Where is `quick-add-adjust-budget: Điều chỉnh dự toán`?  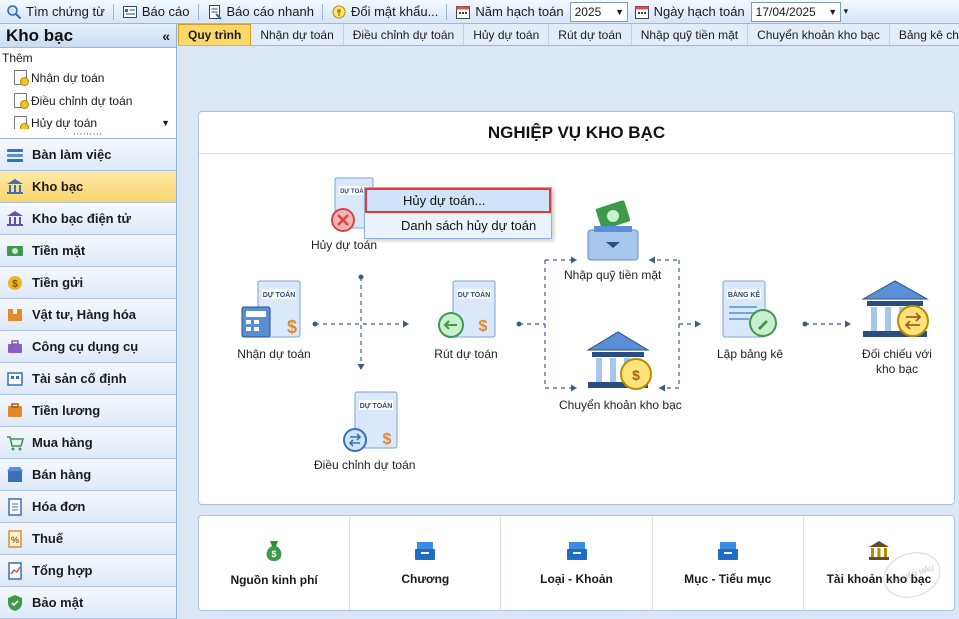 quick-add-adjust-budget: Điều chỉnh dự toán is located at coordinates (88, 100).